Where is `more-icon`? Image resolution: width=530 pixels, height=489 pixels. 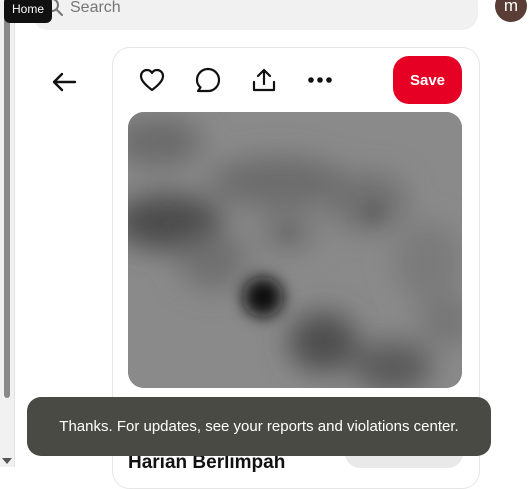
more-icon is located at coordinates (320, 80).